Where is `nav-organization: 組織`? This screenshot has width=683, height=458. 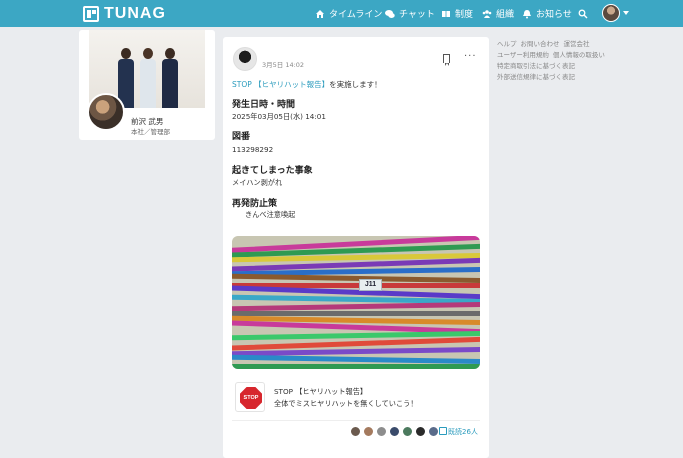
nav-organization: 組織 is located at coordinates (498, 13).